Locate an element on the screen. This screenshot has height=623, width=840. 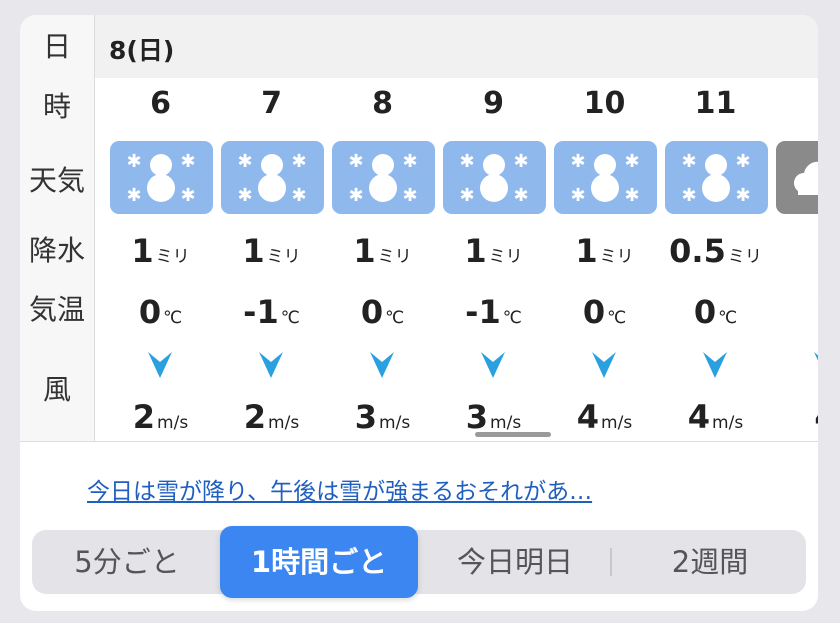
tab-hourly: 1時間ごと is located at coordinates (319, 562).